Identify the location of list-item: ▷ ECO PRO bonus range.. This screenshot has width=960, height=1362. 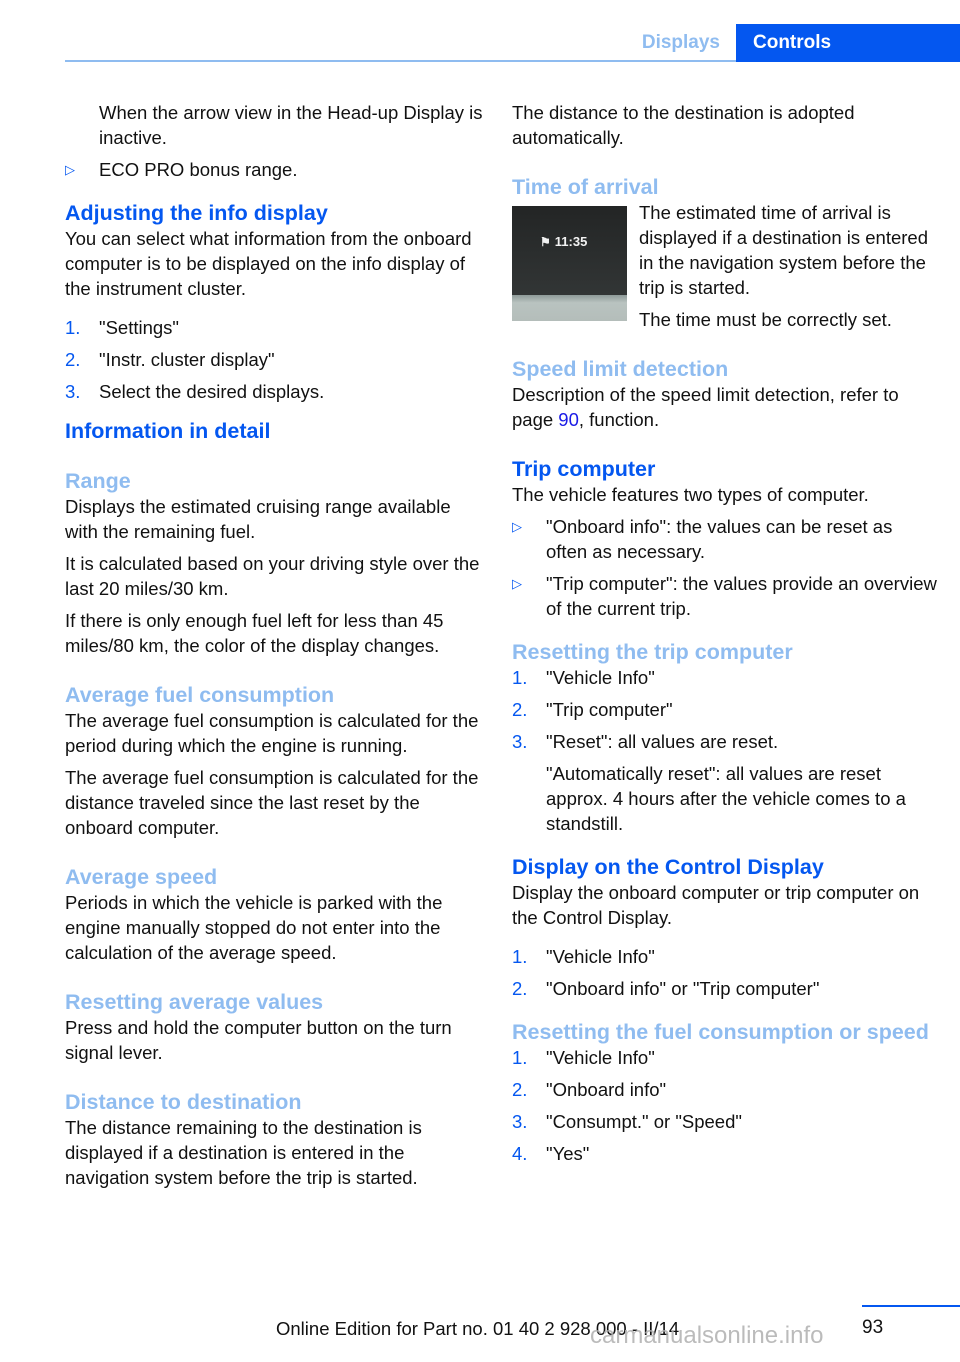
(181, 169).